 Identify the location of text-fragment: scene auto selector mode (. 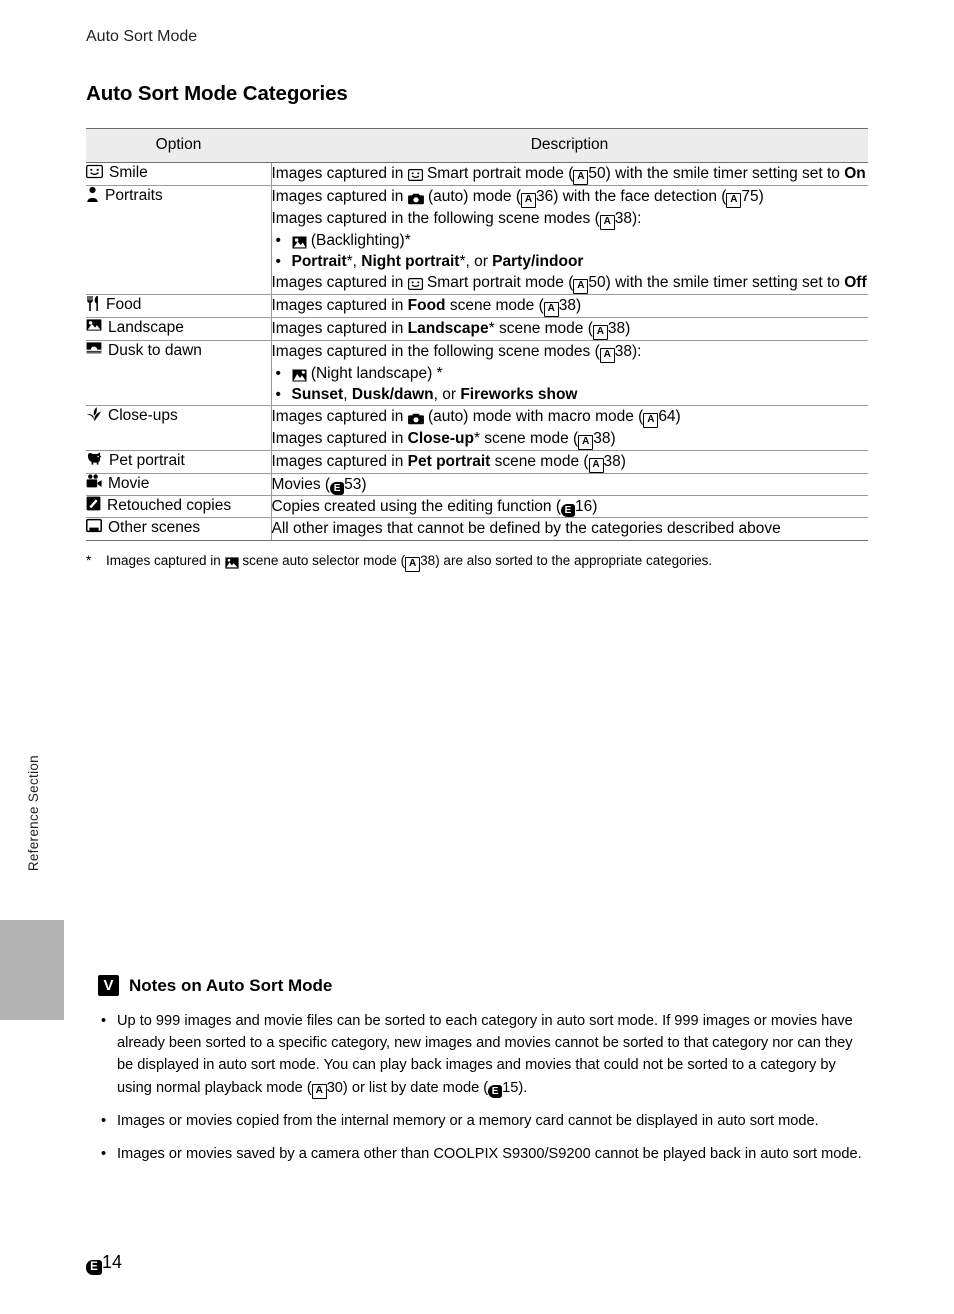
(322, 560).